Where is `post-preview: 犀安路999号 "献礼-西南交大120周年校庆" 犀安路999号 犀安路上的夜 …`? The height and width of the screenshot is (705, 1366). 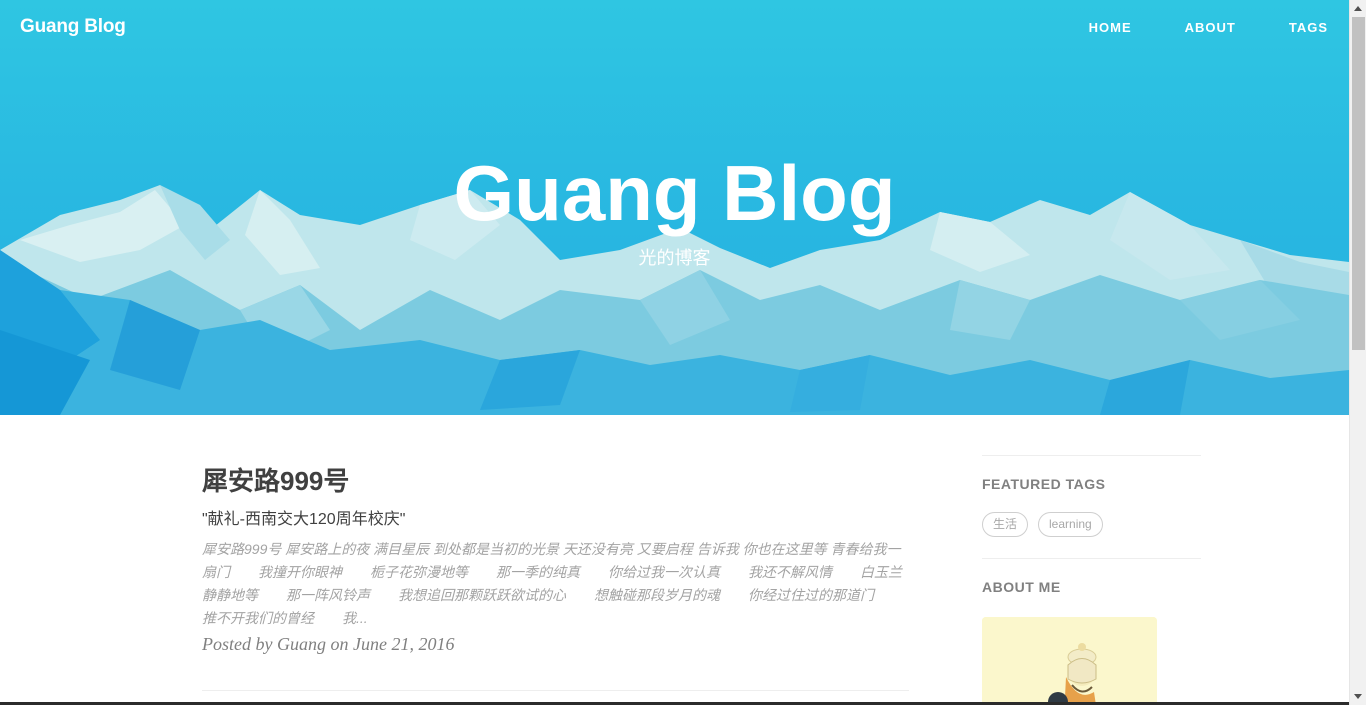 post-preview: 犀安路999号 "献礼-西南交大120周年校庆" 犀安路999号 犀安路上的夜 … is located at coordinates (555, 558).